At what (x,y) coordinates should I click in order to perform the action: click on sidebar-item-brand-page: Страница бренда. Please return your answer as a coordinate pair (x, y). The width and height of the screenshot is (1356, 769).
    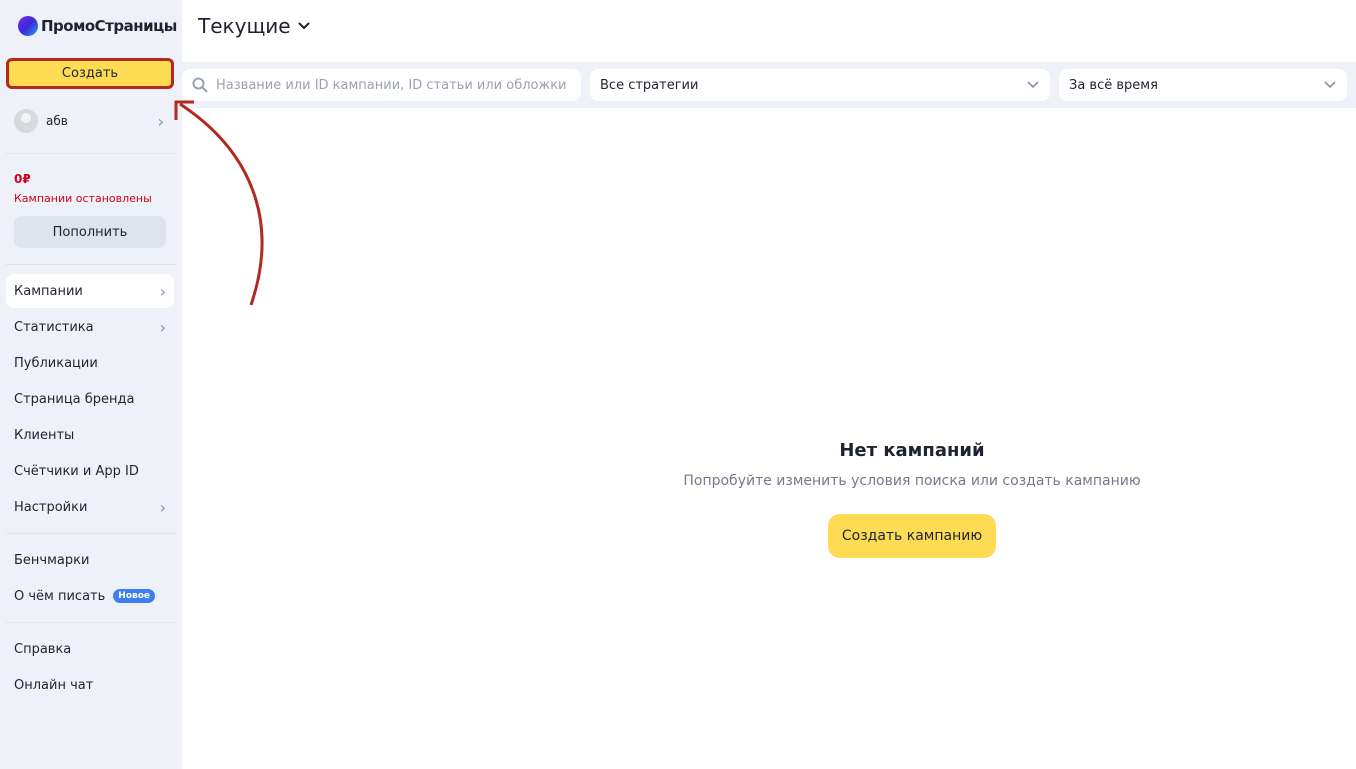
    Looking at the image, I should click on (90, 399).